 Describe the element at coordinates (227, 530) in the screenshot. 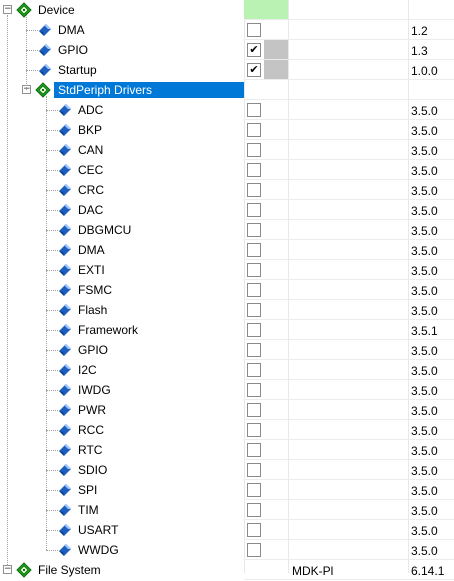

I see `tree-item-driver-usart: USART 3.5.0` at that location.